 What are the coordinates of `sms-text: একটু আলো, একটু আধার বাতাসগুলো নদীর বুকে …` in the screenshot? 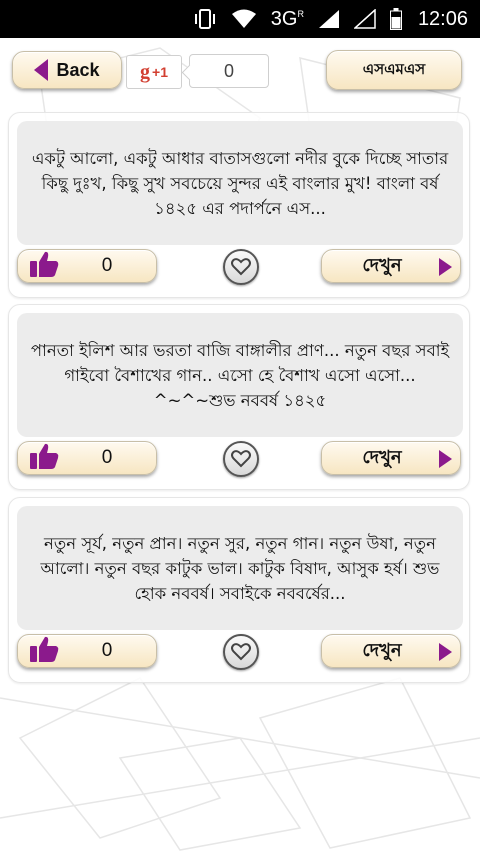 It's located at (240, 183).